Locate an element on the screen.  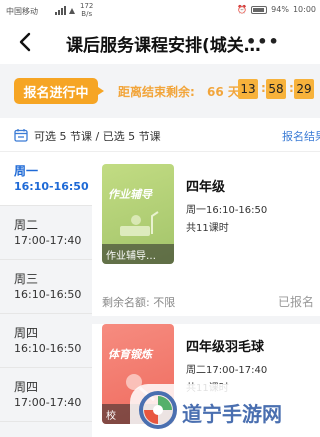
countdown-seconds: 29 is located at coordinates (304, 89).